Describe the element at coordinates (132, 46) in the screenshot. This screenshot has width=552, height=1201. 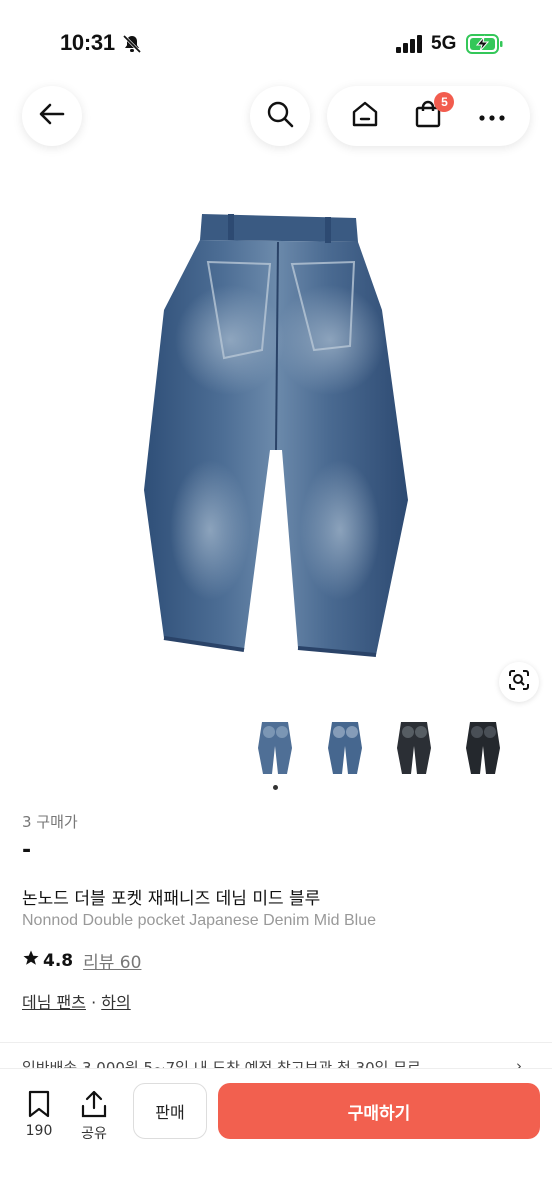
I see `silent-bell-icon` at that location.